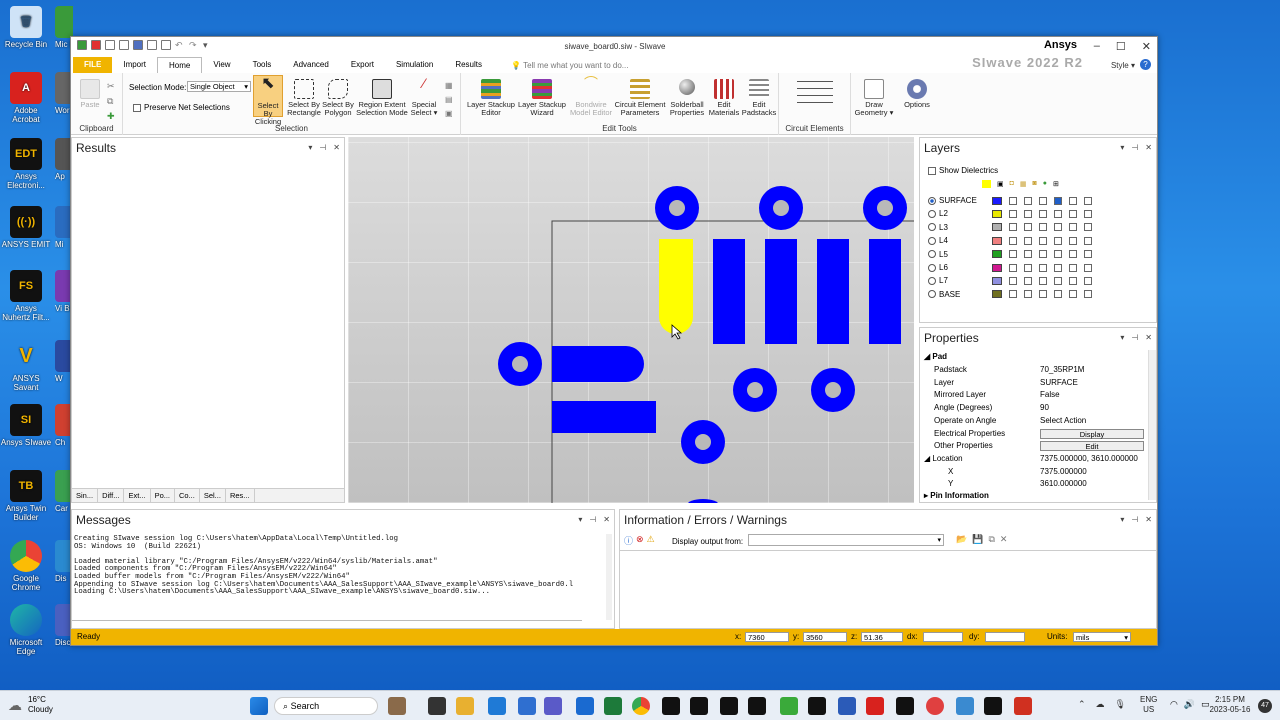 The image size is (1280, 720). Describe the element at coordinates (424, 96) in the screenshot. I see `special-select-button: ⁄ Special Select ▾` at that location.